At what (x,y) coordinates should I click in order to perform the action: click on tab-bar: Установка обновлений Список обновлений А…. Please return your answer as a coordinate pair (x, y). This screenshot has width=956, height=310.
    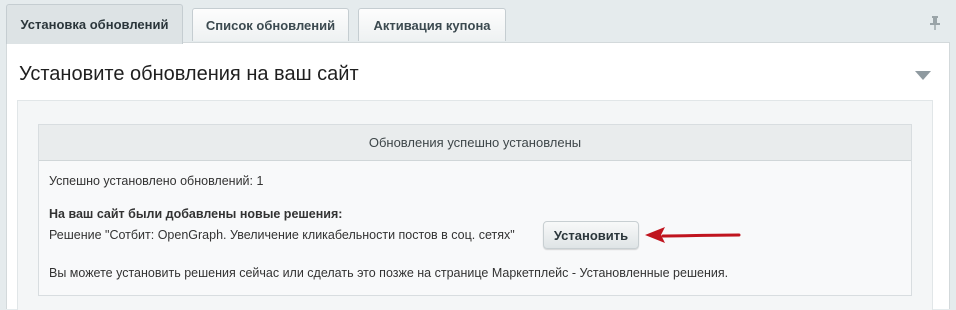
    Looking at the image, I should click on (478, 23).